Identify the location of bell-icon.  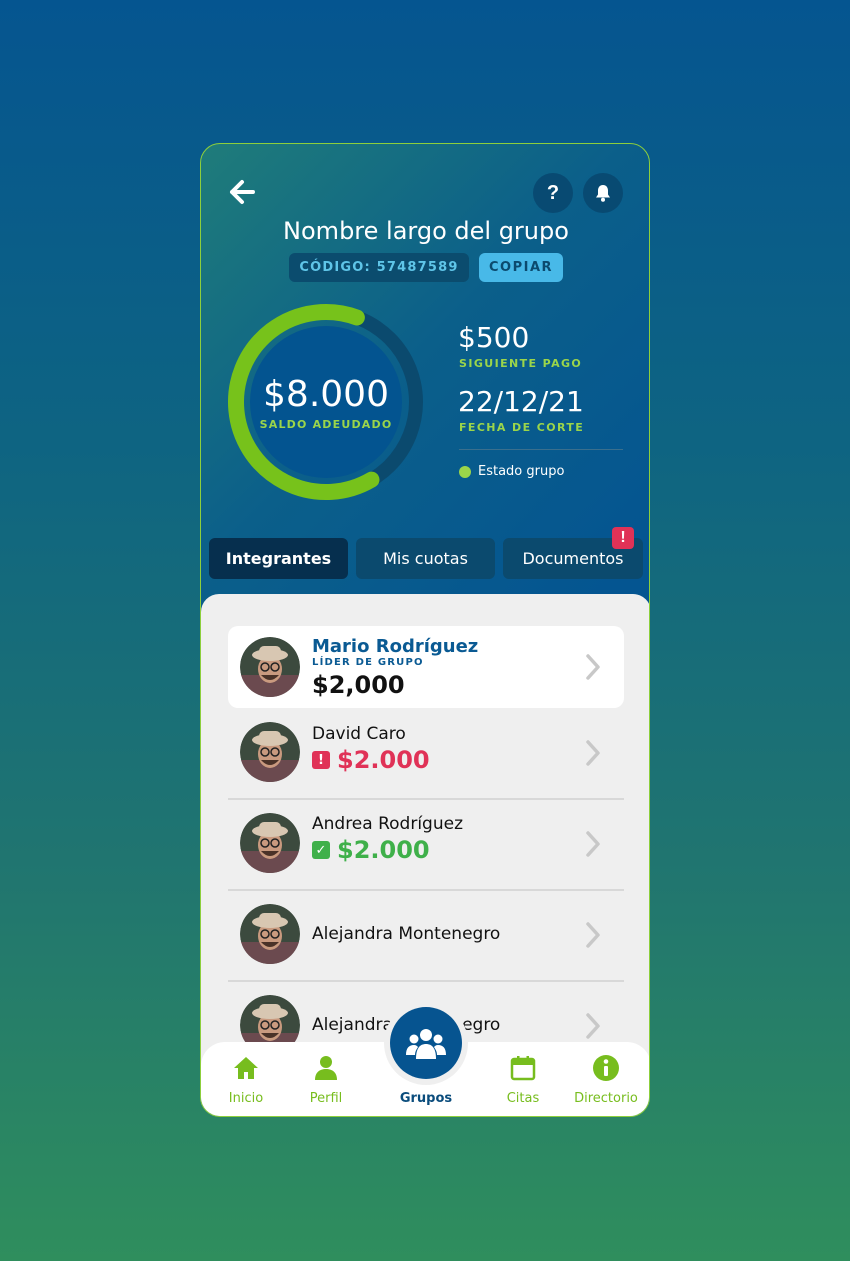
(603, 193).